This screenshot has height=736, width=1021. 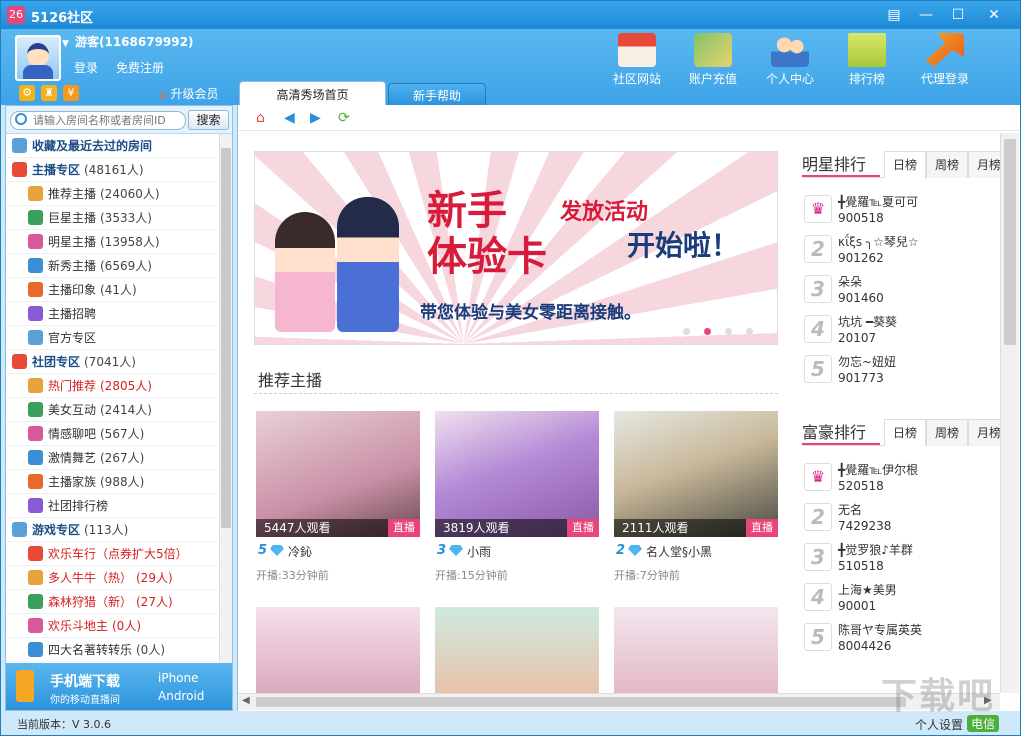 I want to click on sidebar-item: 多人牛牛（热） (29人), so click(x=112, y=578).